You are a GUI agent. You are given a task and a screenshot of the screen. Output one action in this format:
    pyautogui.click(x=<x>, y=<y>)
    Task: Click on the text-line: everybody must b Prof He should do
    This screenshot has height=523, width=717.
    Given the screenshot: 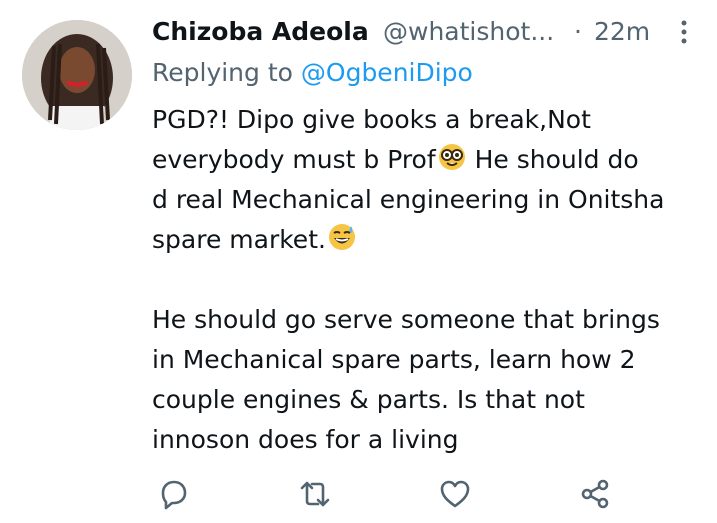 What is the action you would take?
    pyautogui.click(x=427, y=160)
    